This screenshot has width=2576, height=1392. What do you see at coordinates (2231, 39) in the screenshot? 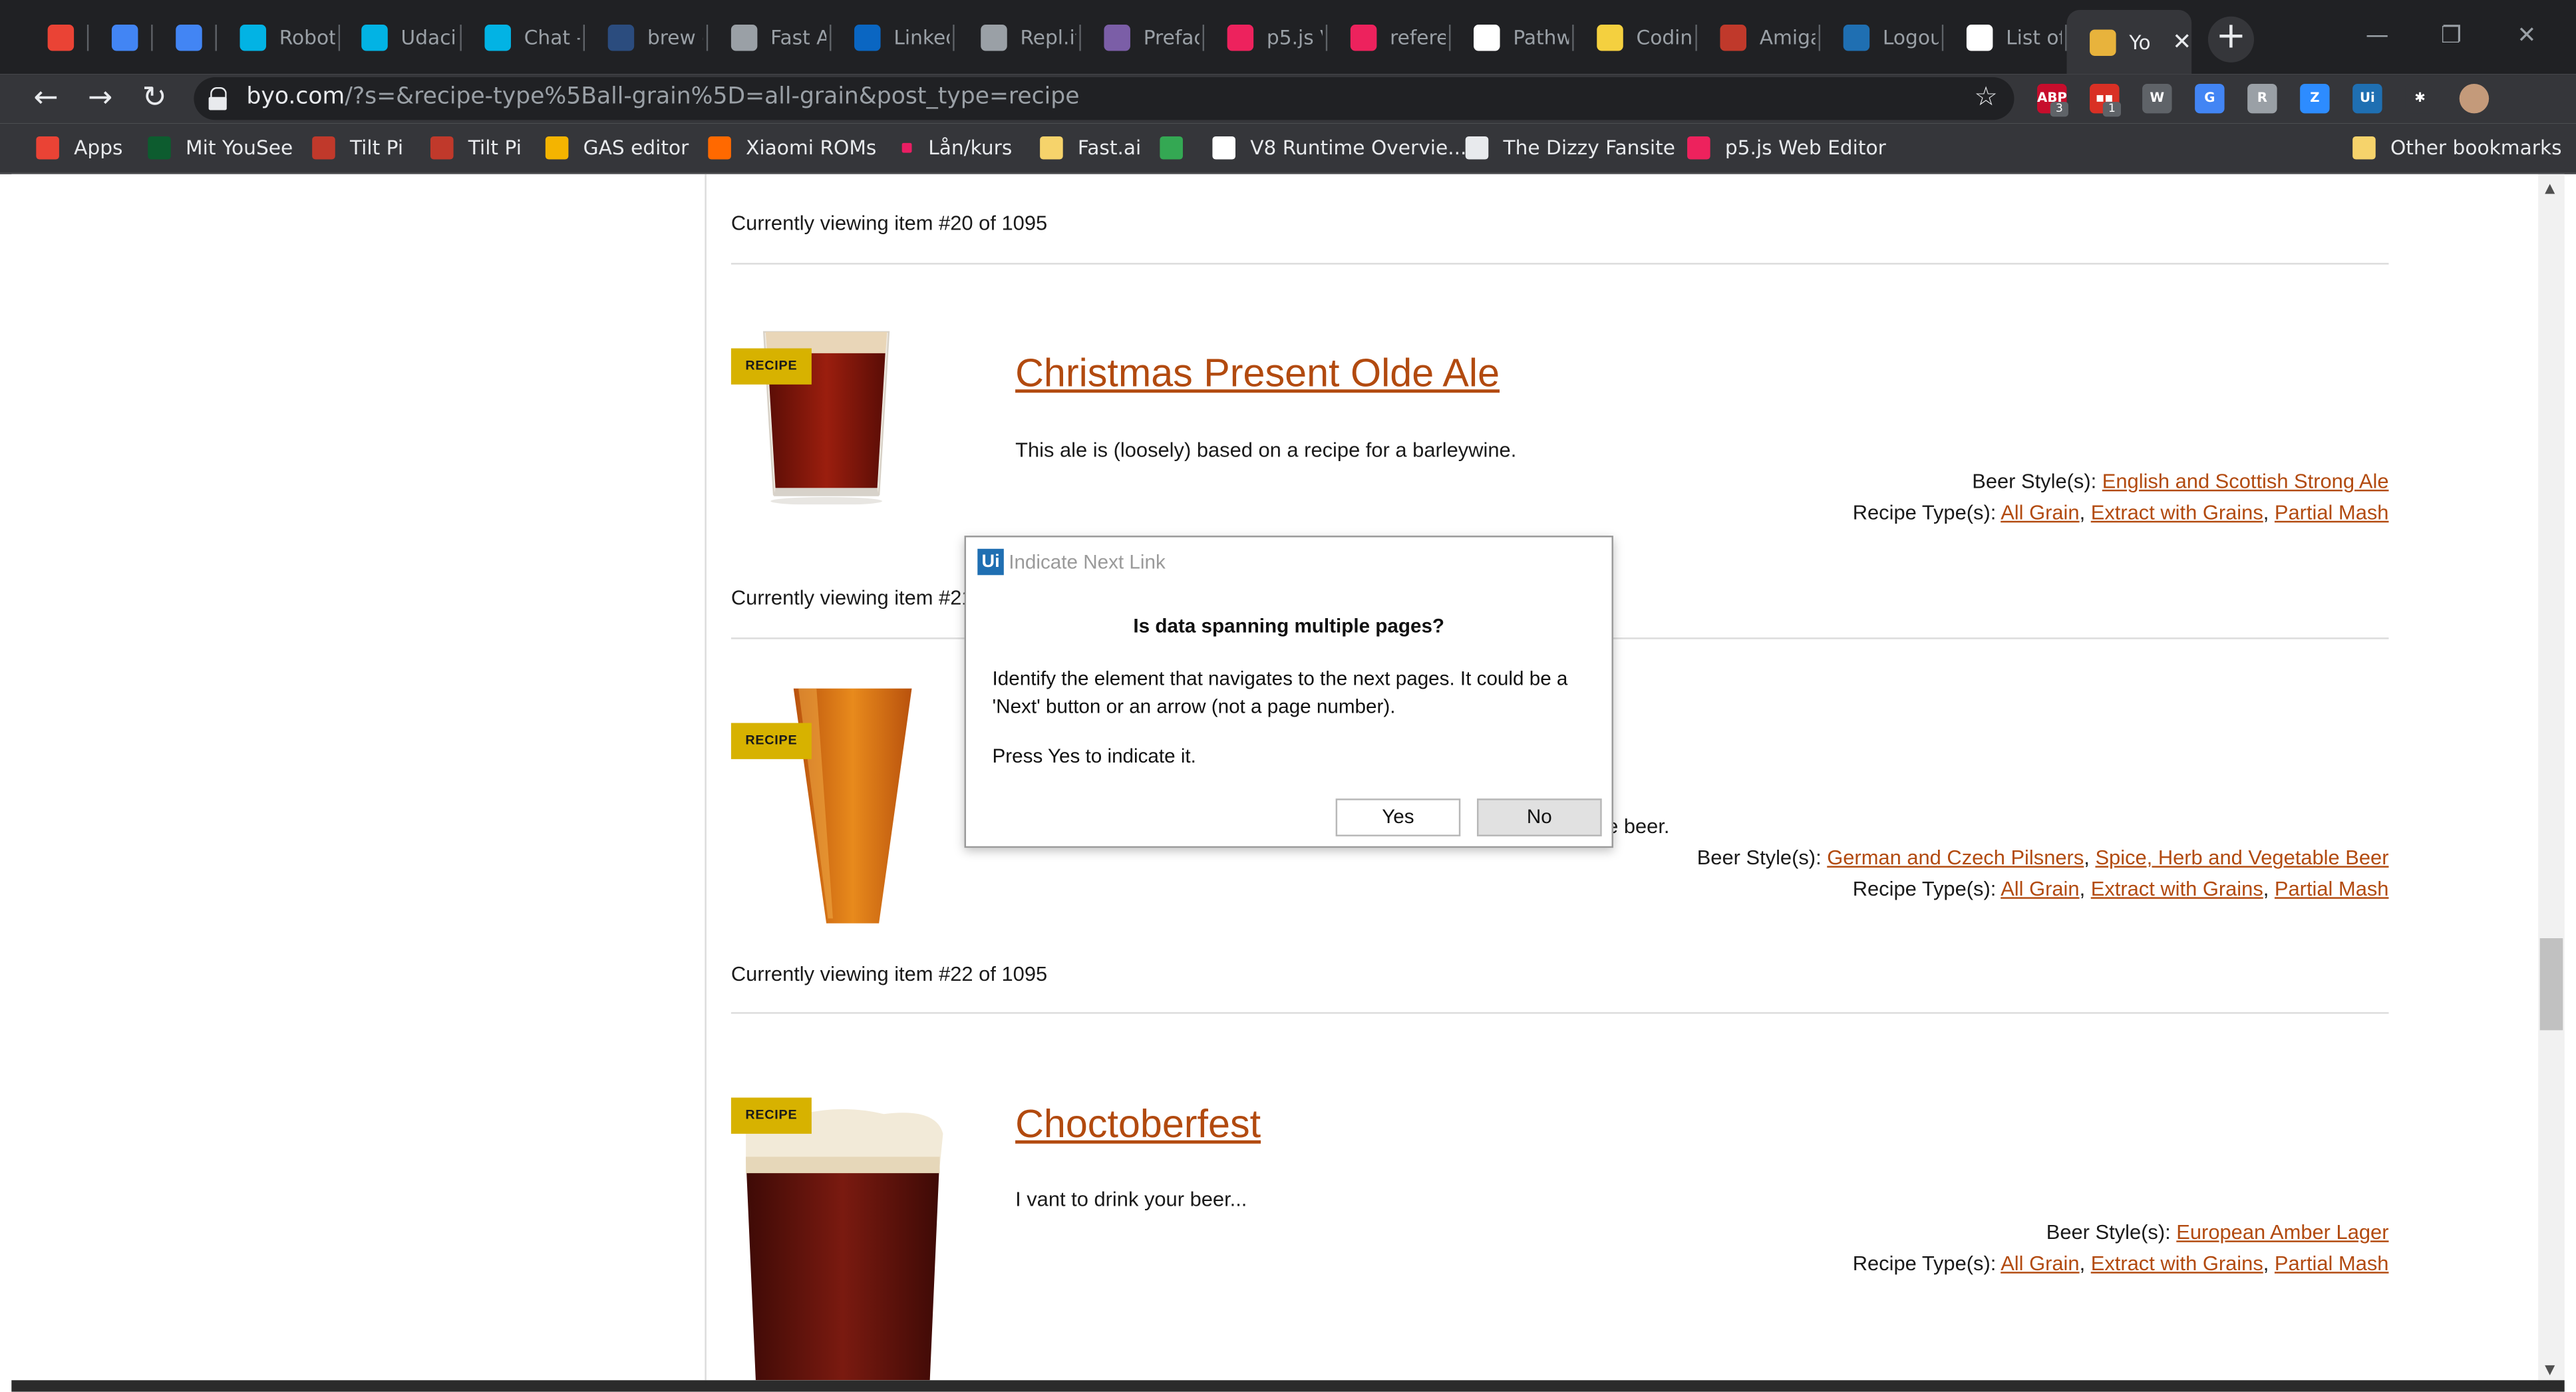
I see `new-tab-button: +` at bounding box center [2231, 39].